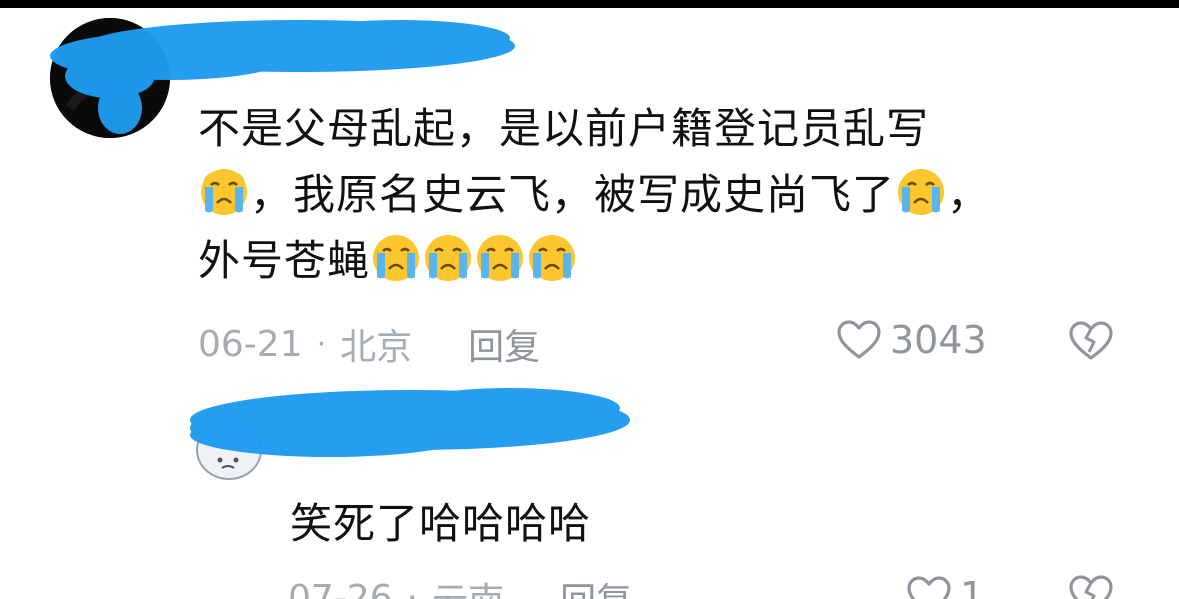  I want to click on reply-like-button: 1, so click(945, 586).